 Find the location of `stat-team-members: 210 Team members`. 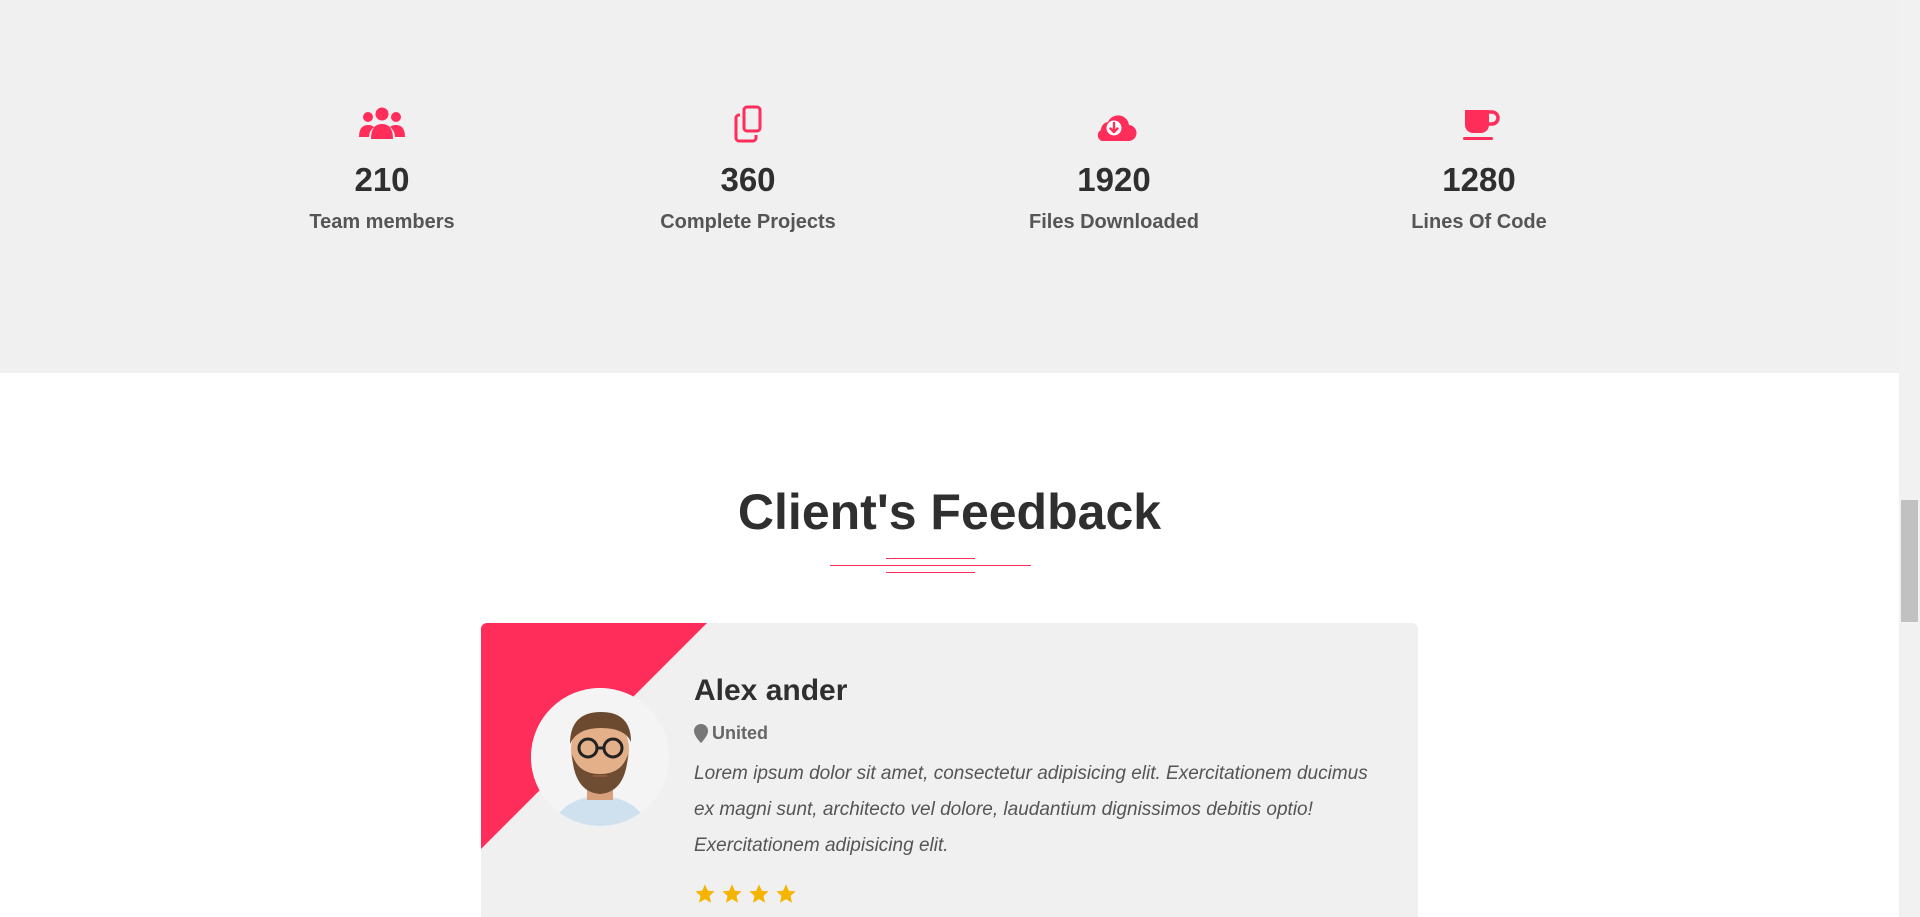

stat-team-members: 210 Team members is located at coordinates (382, 168).